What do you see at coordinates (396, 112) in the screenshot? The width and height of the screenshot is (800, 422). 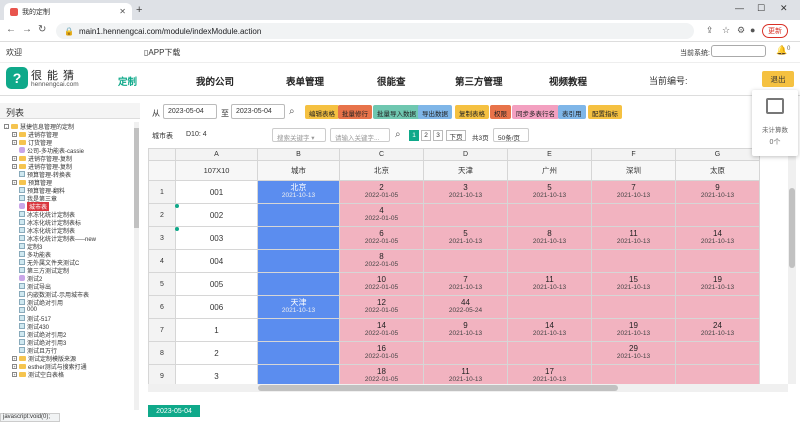 I see `action-button-2: 批量导入数据` at bounding box center [396, 112].